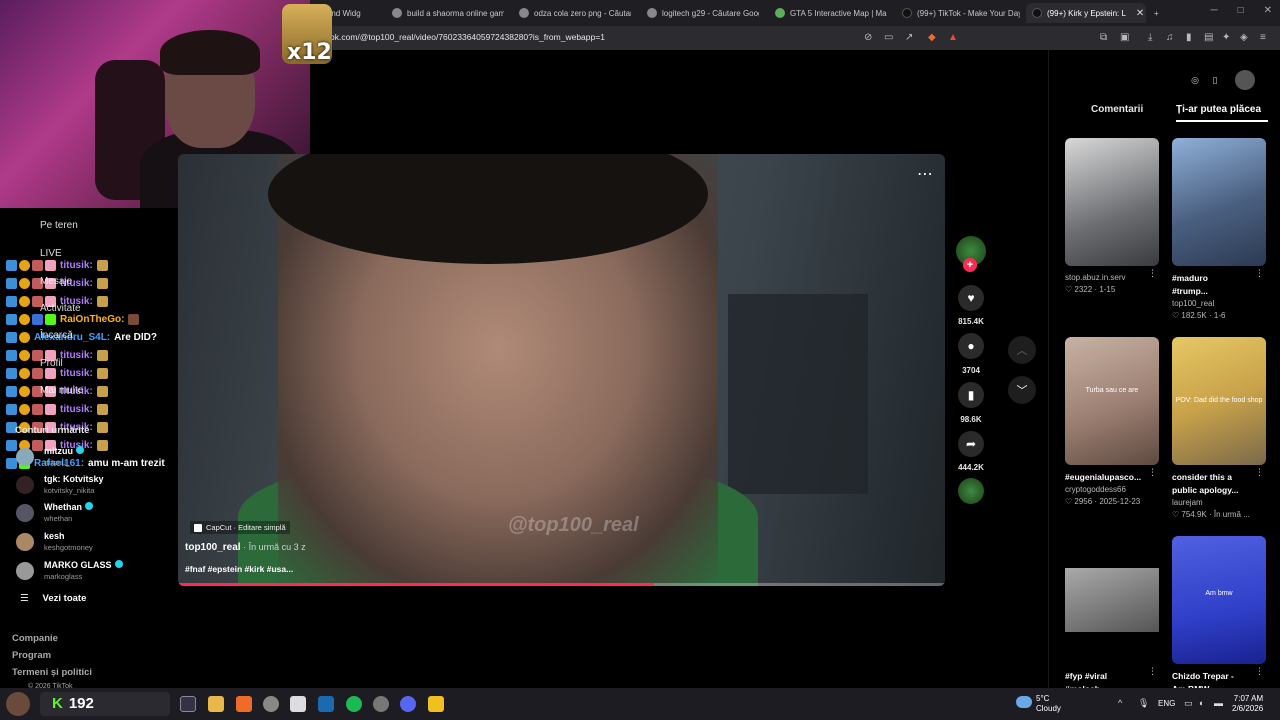 The height and width of the screenshot is (720, 1280). I want to click on video-progress-bar, so click(561, 584).